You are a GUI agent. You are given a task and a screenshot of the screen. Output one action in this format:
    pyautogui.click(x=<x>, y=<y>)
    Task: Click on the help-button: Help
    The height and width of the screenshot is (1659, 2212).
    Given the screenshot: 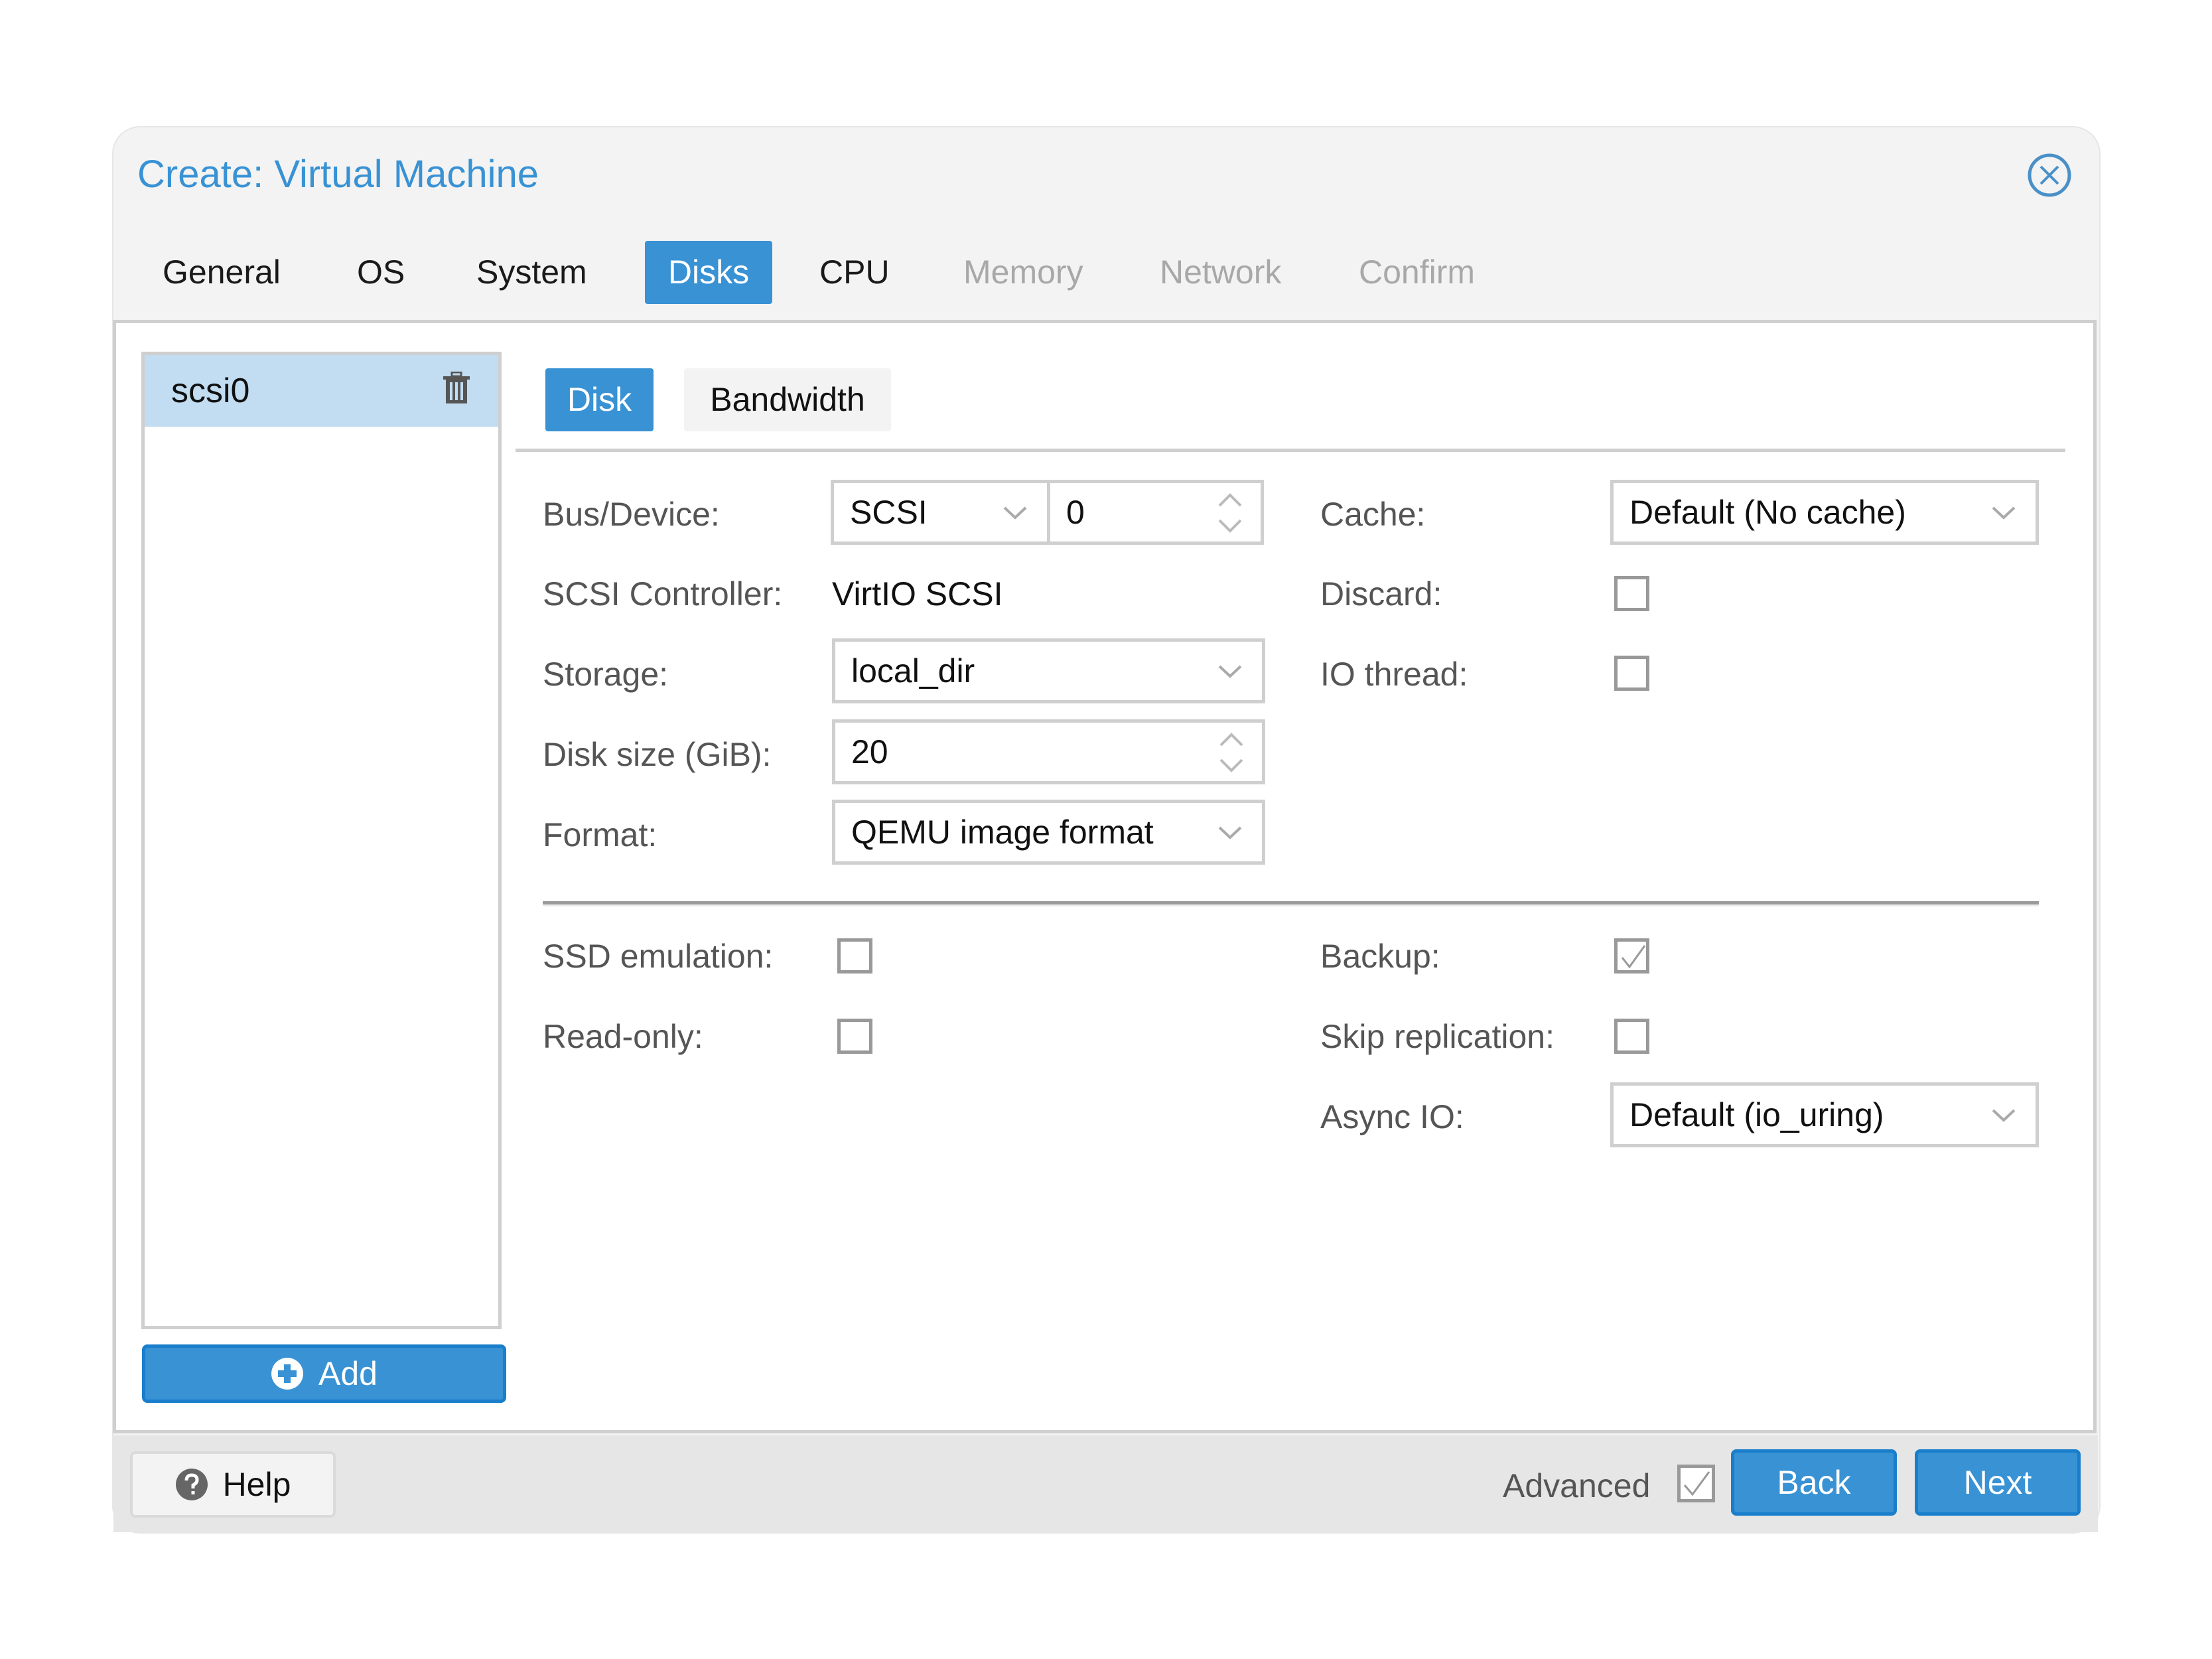 What is the action you would take?
    pyautogui.click(x=233, y=1484)
    